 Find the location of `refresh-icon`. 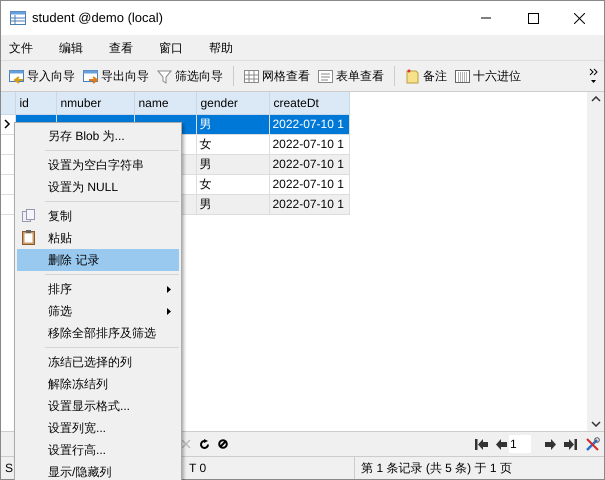

refresh-icon is located at coordinates (204, 444).